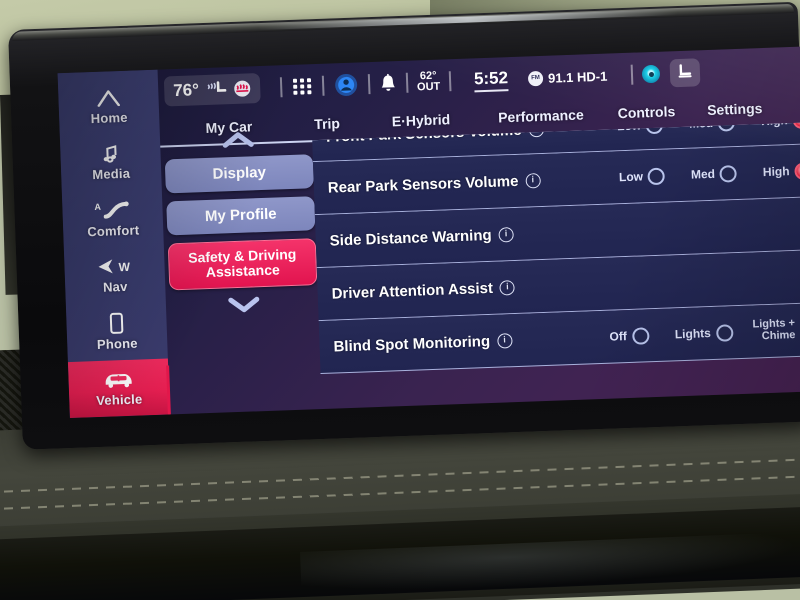 The height and width of the screenshot is (600, 800). What do you see at coordinates (558, 285) in the screenshot?
I see `setting-label-wrap: Driver Attention Assist i` at bounding box center [558, 285].